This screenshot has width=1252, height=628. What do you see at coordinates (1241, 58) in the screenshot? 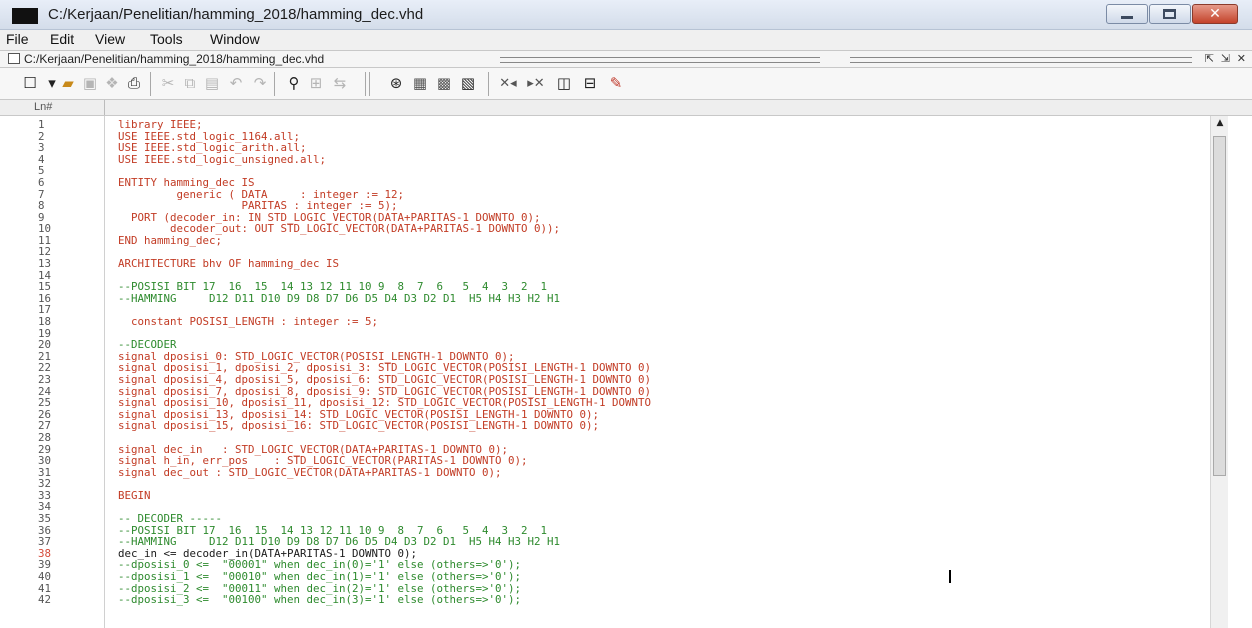
I see `doc-close-icon: ✕` at bounding box center [1241, 58].